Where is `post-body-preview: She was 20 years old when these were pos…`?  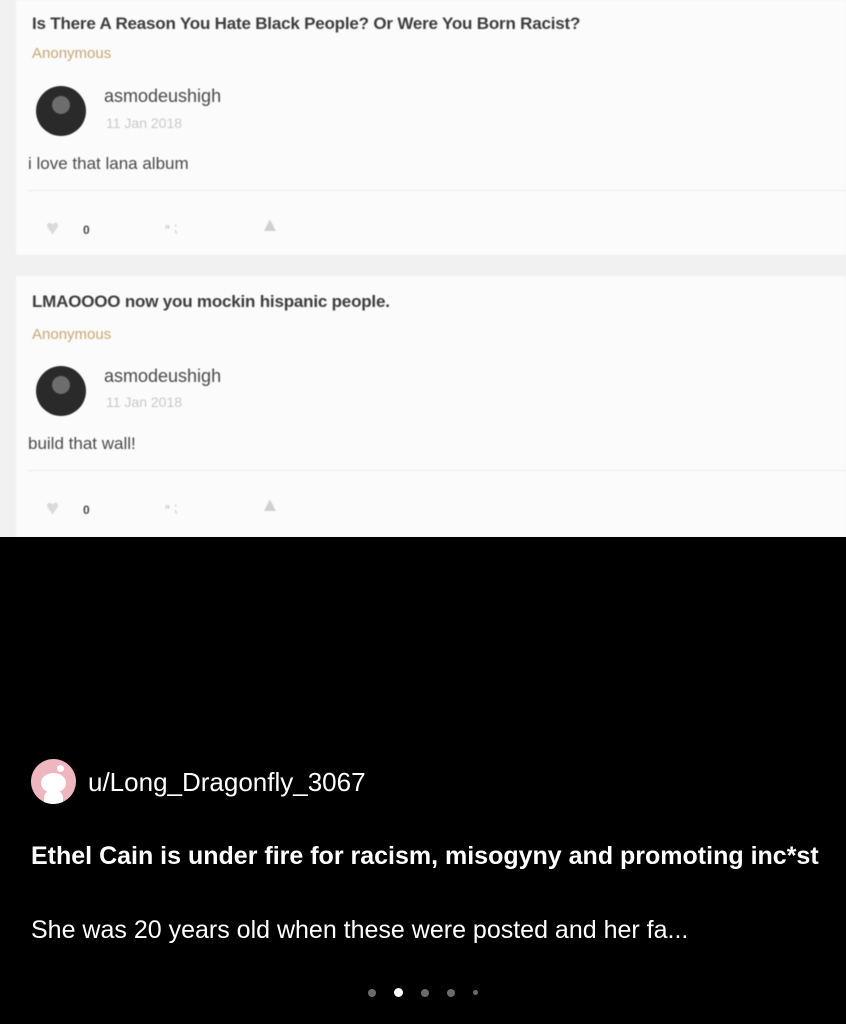 post-body-preview: She was 20 years old when these were pos… is located at coordinates (431, 930).